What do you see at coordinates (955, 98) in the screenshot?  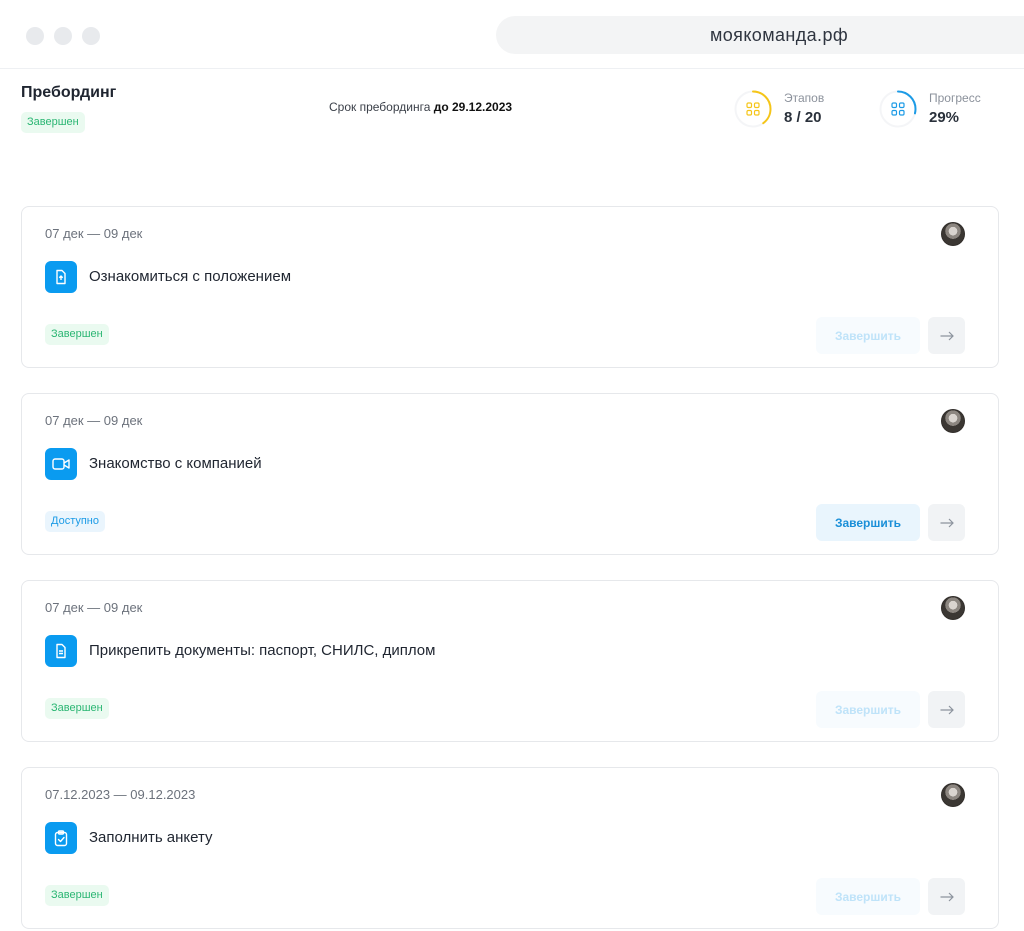 I see `progress-label: Прогресс` at bounding box center [955, 98].